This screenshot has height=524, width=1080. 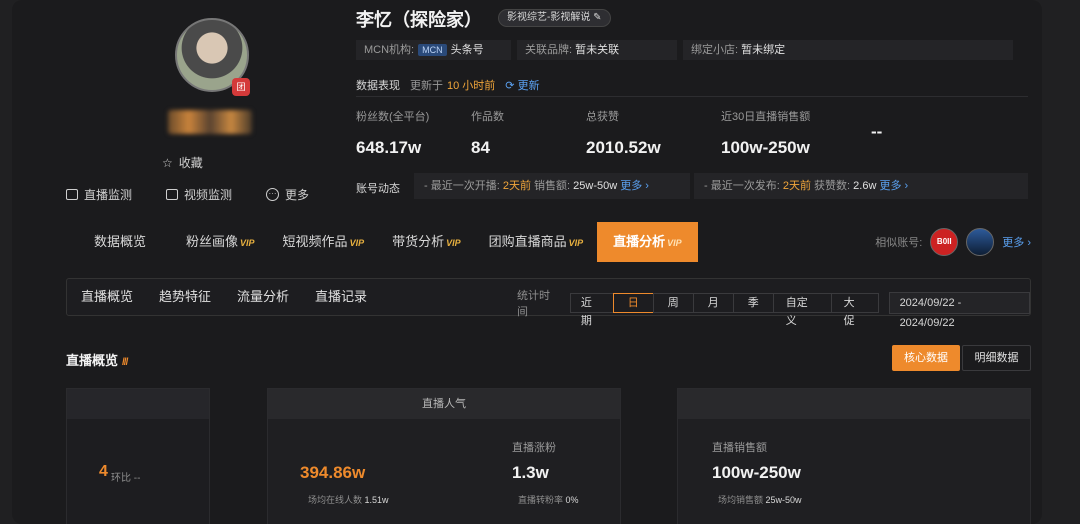 I want to click on stat-label: 粉丝数(全平台), so click(x=393, y=117).